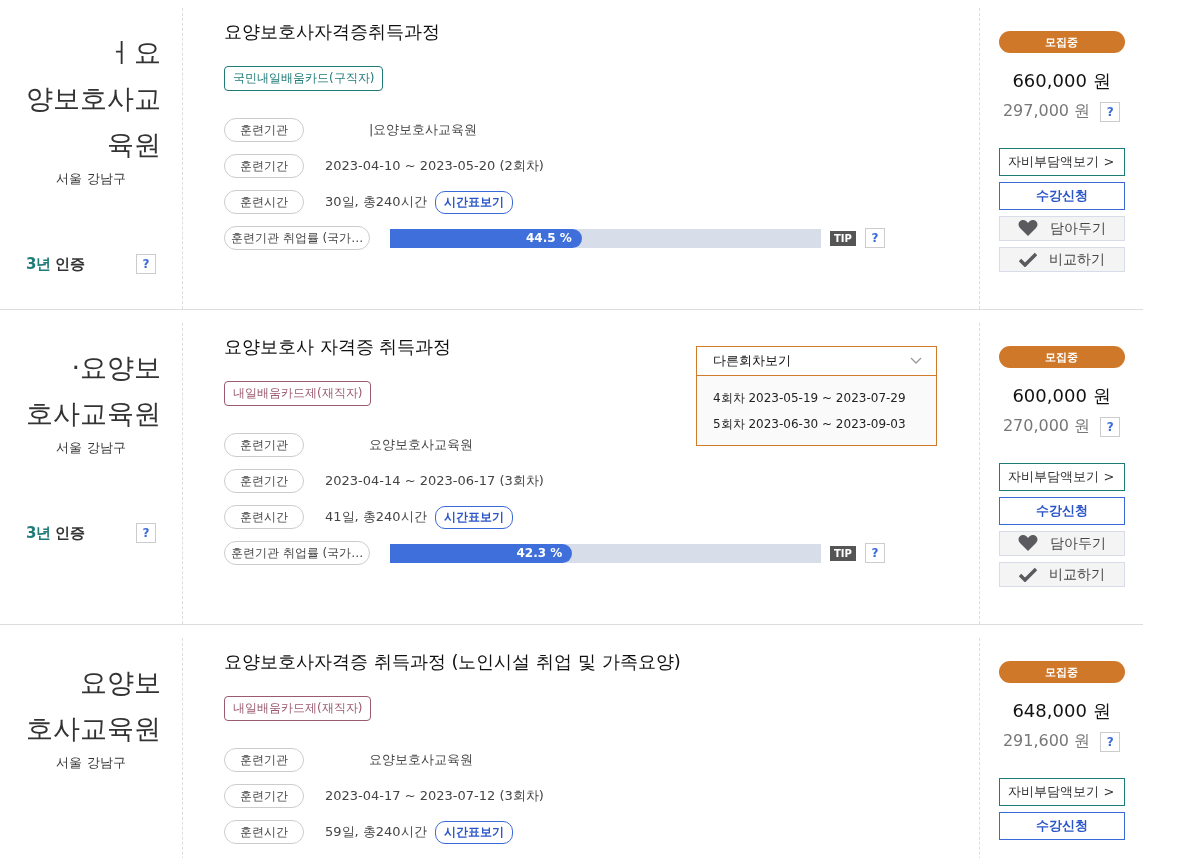  What do you see at coordinates (304, 78) in the screenshot?
I see `card-type-tag: 국민내일배움카드(구직자)` at bounding box center [304, 78].